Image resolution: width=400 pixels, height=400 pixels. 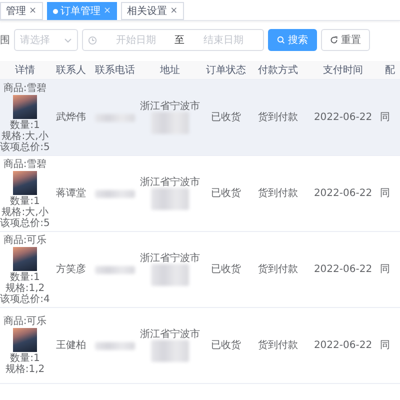 I want to click on filter-label: 围, so click(x=5, y=40).